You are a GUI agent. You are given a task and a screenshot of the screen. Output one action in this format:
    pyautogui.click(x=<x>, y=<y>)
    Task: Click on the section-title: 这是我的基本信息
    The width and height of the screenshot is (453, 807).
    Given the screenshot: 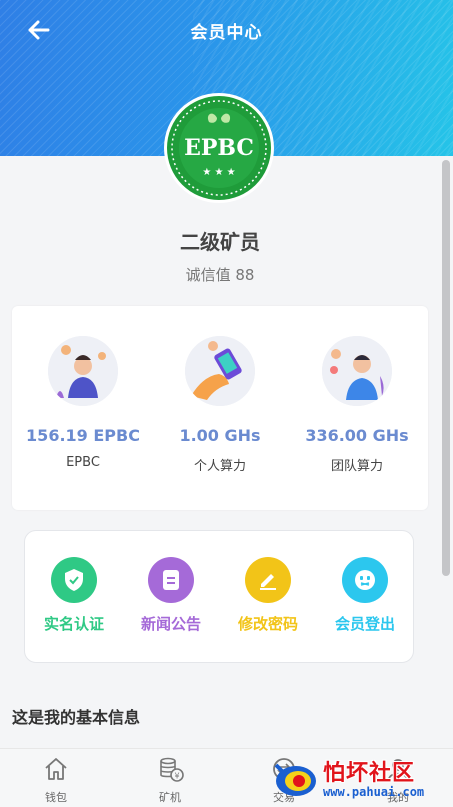 What is the action you would take?
    pyautogui.click(x=76, y=717)
    